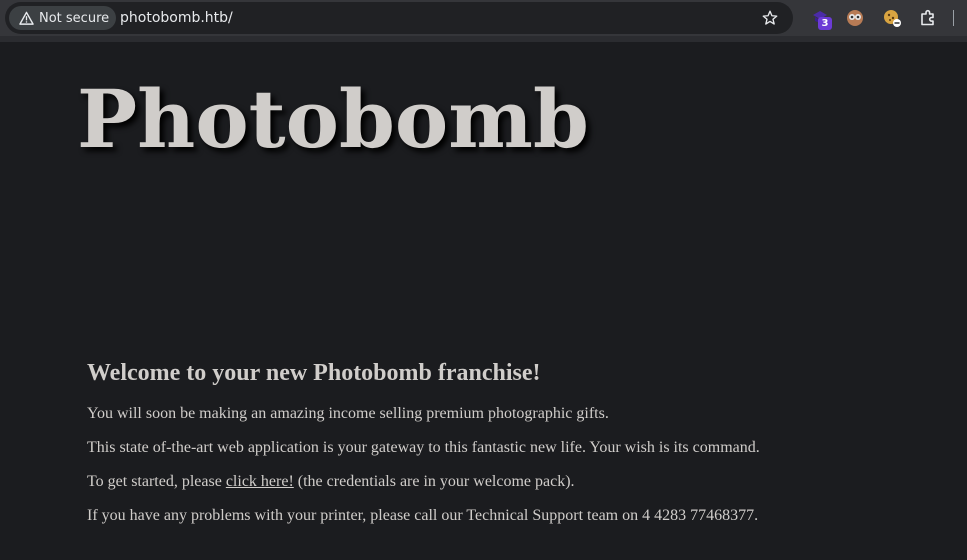 The width and height of the screenshot is (967, 560). I want to click on site-title: Photobomb, so click(333, 119).